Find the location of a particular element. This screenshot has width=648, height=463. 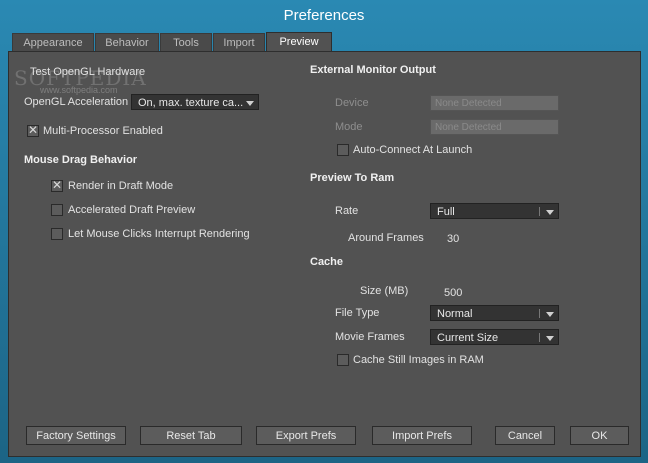

rate-label: Rate is located at coordinates (347, 211).